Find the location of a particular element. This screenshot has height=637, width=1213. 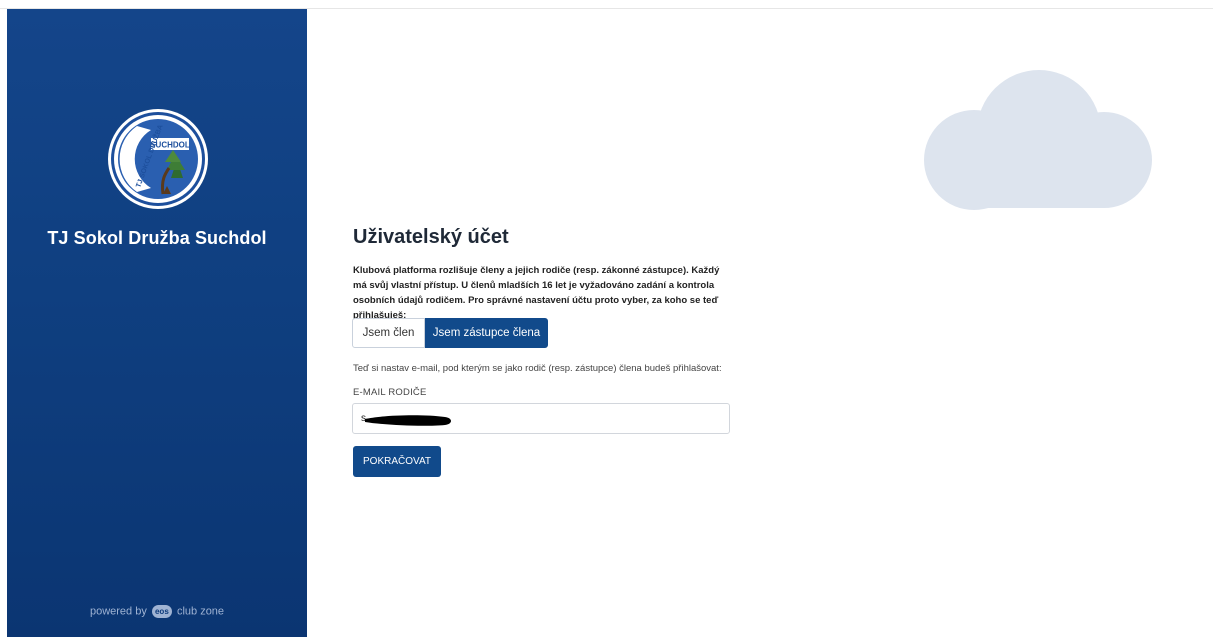

member-option-button: Jsem člen is located at coordinates (388, 333).